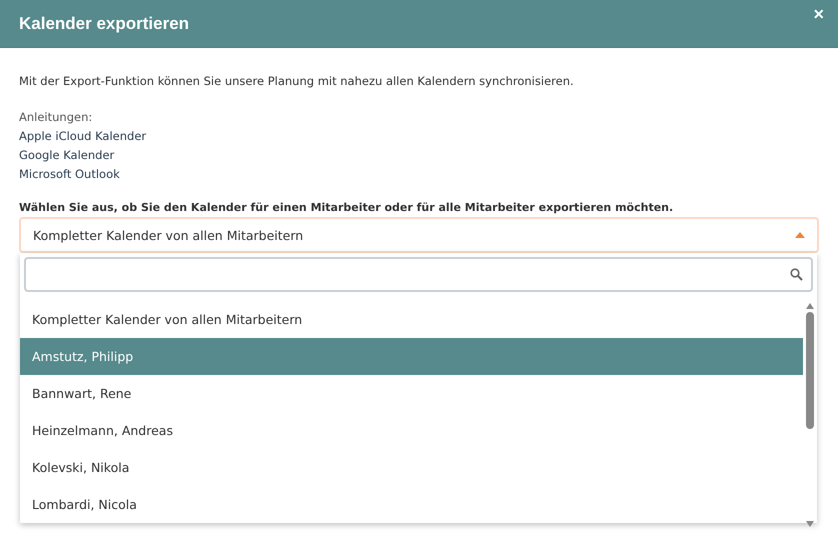 The height and width of the screenshot is (549, 838). I want to click on scroll-down-icon, so click(810, 524).